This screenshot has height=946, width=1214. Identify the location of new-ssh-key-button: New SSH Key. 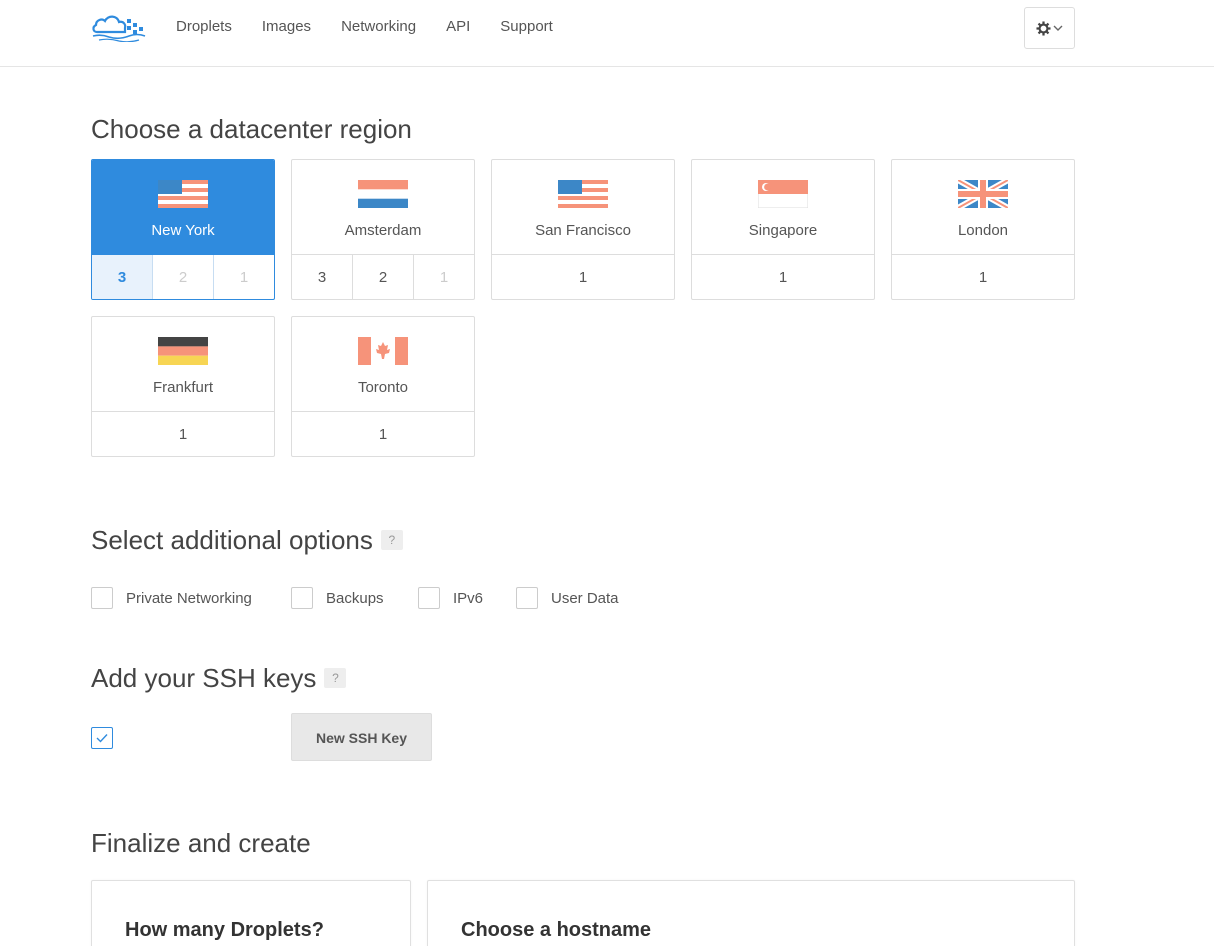
(361, 737).